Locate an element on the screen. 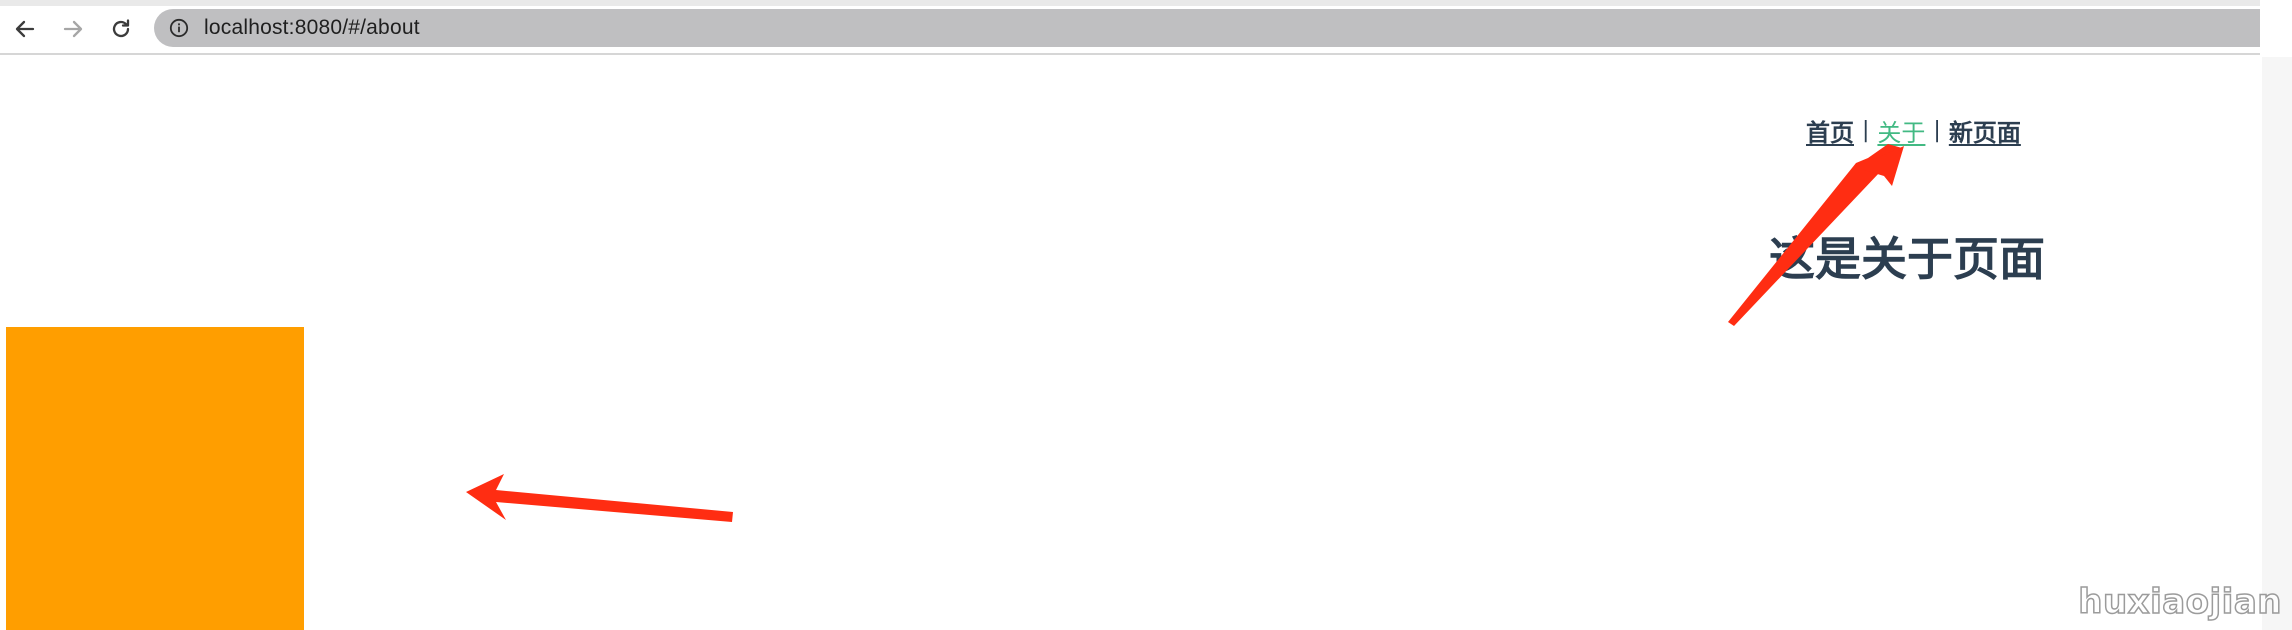 The height and width of the screenshot is (630, 2292). orange-box is located at coordinates (155, 478).